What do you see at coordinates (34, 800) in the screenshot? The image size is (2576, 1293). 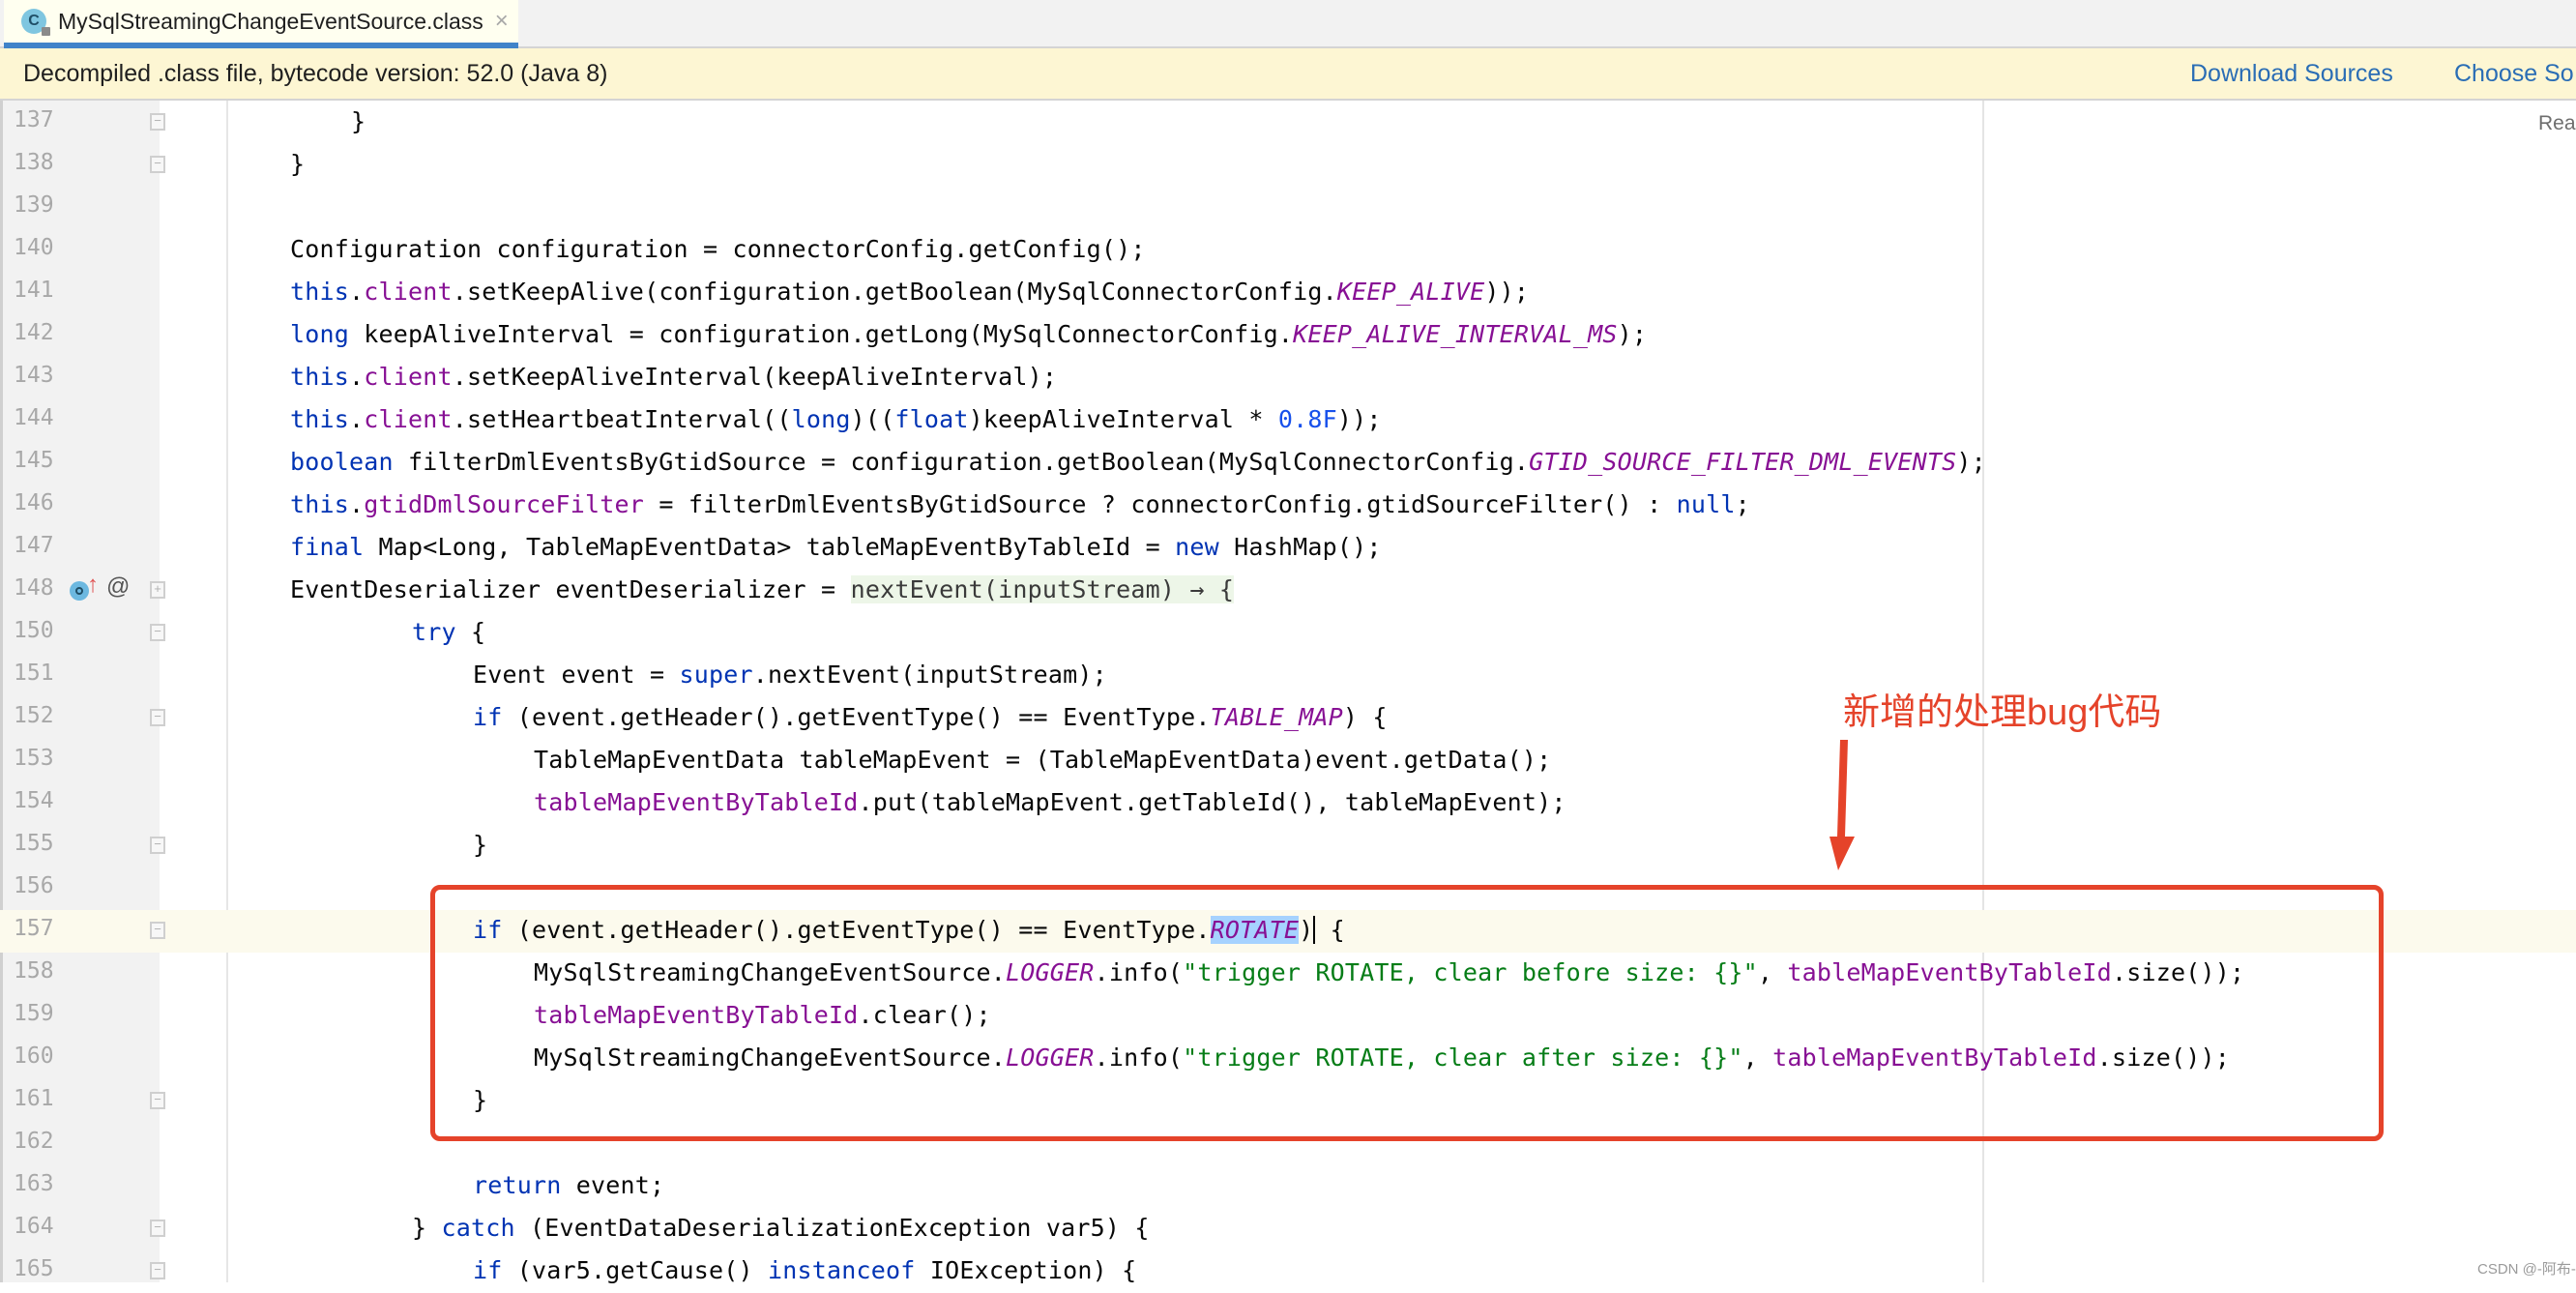 I see `line-number: 154` at bounding box center [34, 800].